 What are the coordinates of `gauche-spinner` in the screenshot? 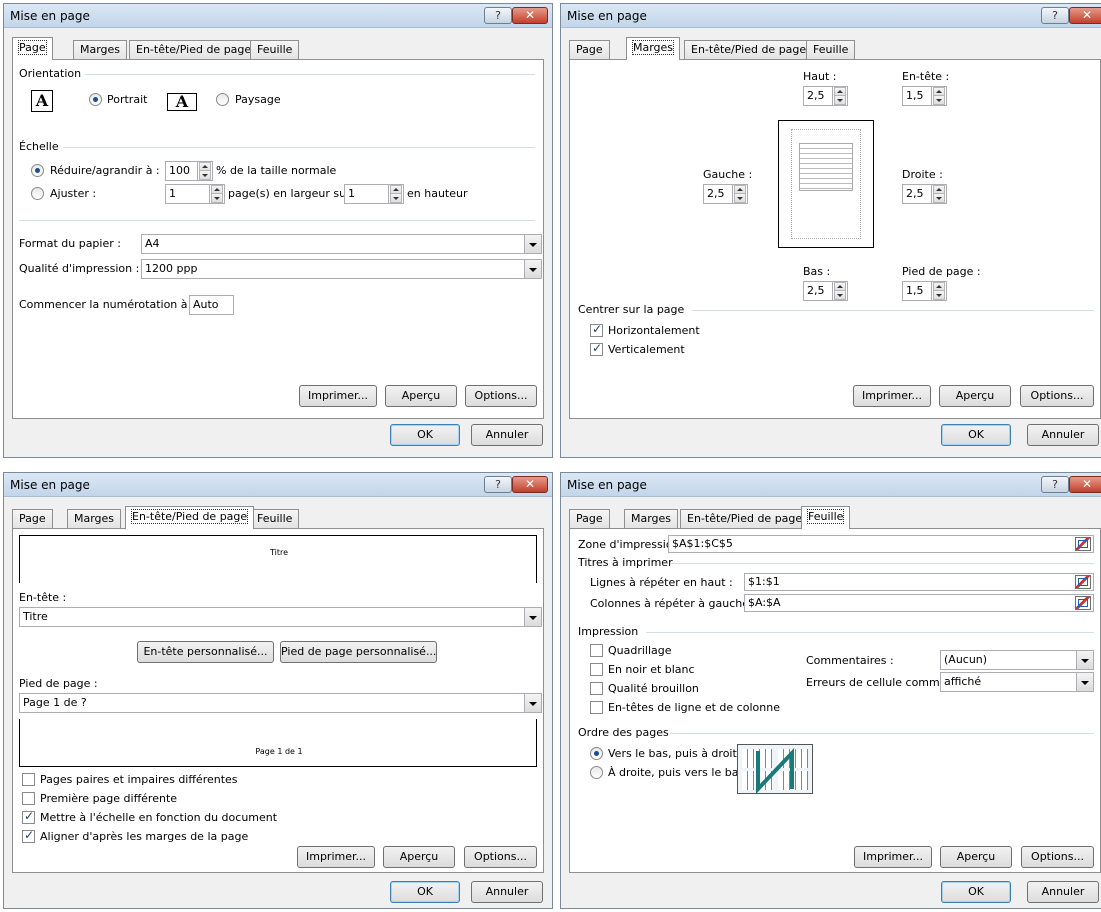 It's located at (740, 194).